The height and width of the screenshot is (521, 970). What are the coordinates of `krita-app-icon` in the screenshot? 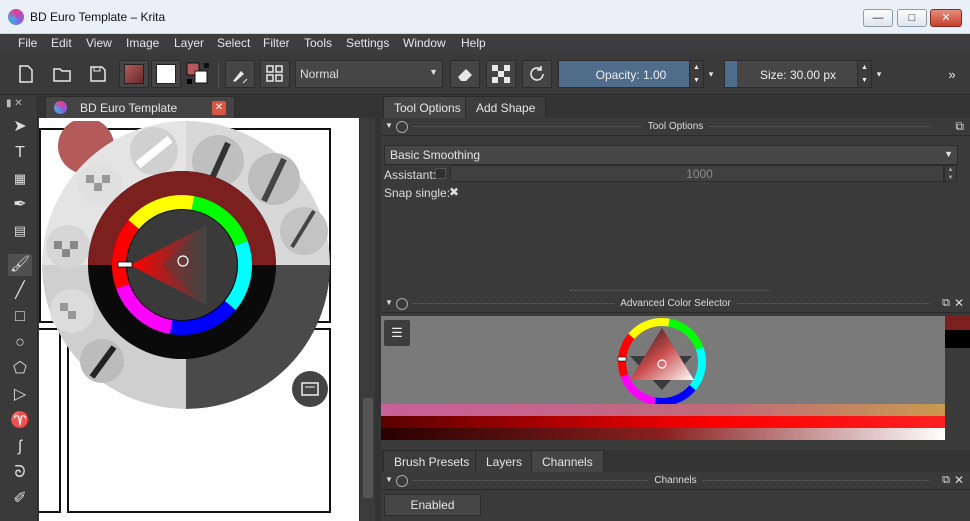 It's located at (16, 17).